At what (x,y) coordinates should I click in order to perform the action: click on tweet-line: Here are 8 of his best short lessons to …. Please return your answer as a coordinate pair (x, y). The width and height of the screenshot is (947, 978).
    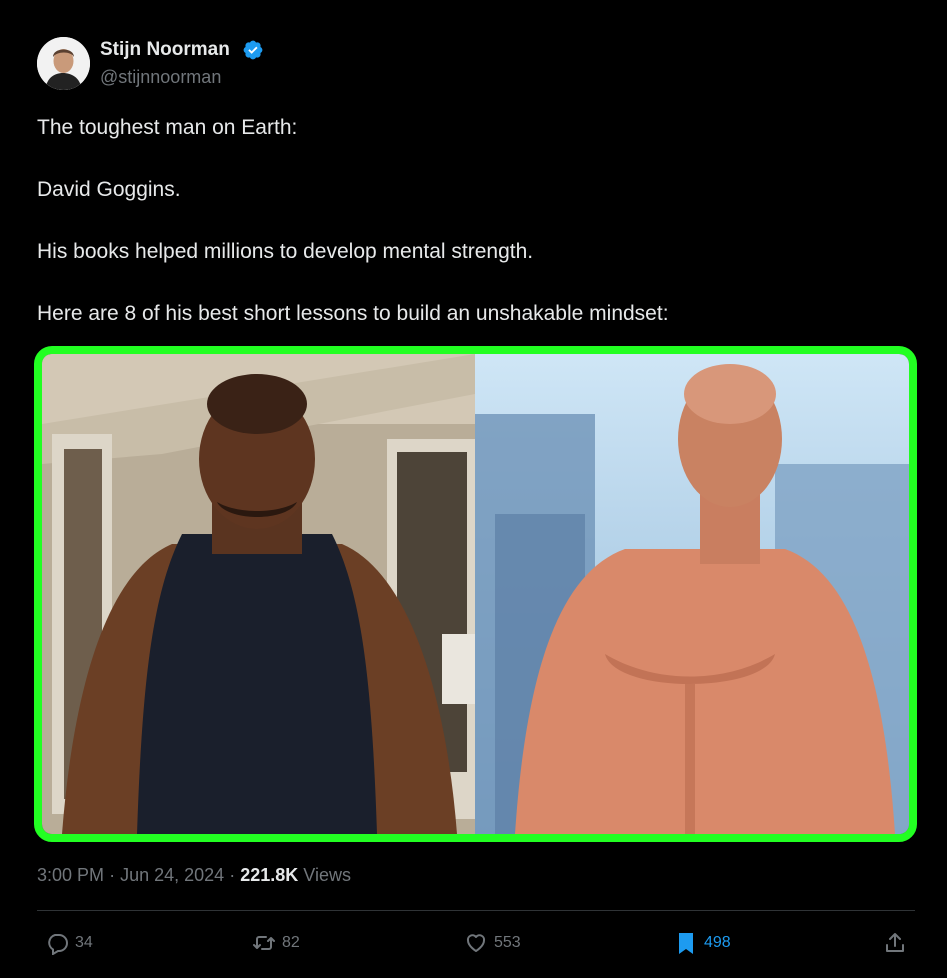
    Looking at the image, I should click on (353, 313).